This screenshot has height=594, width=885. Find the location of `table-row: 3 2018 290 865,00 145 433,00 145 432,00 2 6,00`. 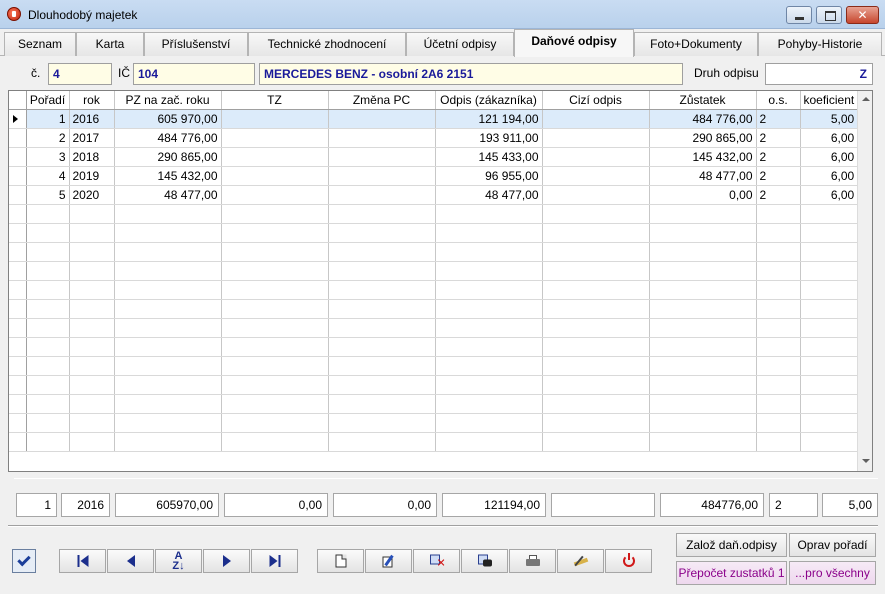

table-row: 3 2018 290 865,00 145 433,00 145 432,00 2 6,00 is located at coordinates (434, 157).